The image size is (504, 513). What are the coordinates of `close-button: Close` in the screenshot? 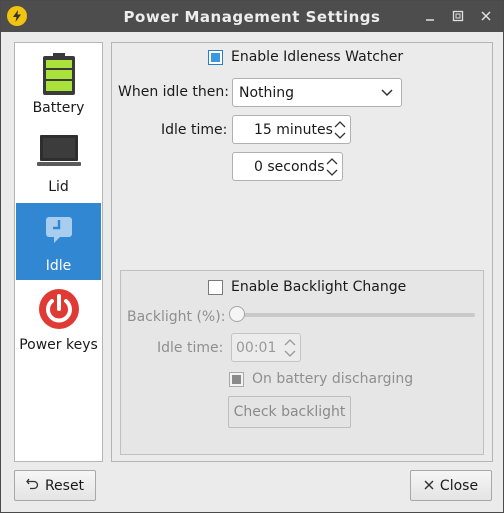 It's located at (451, 485).